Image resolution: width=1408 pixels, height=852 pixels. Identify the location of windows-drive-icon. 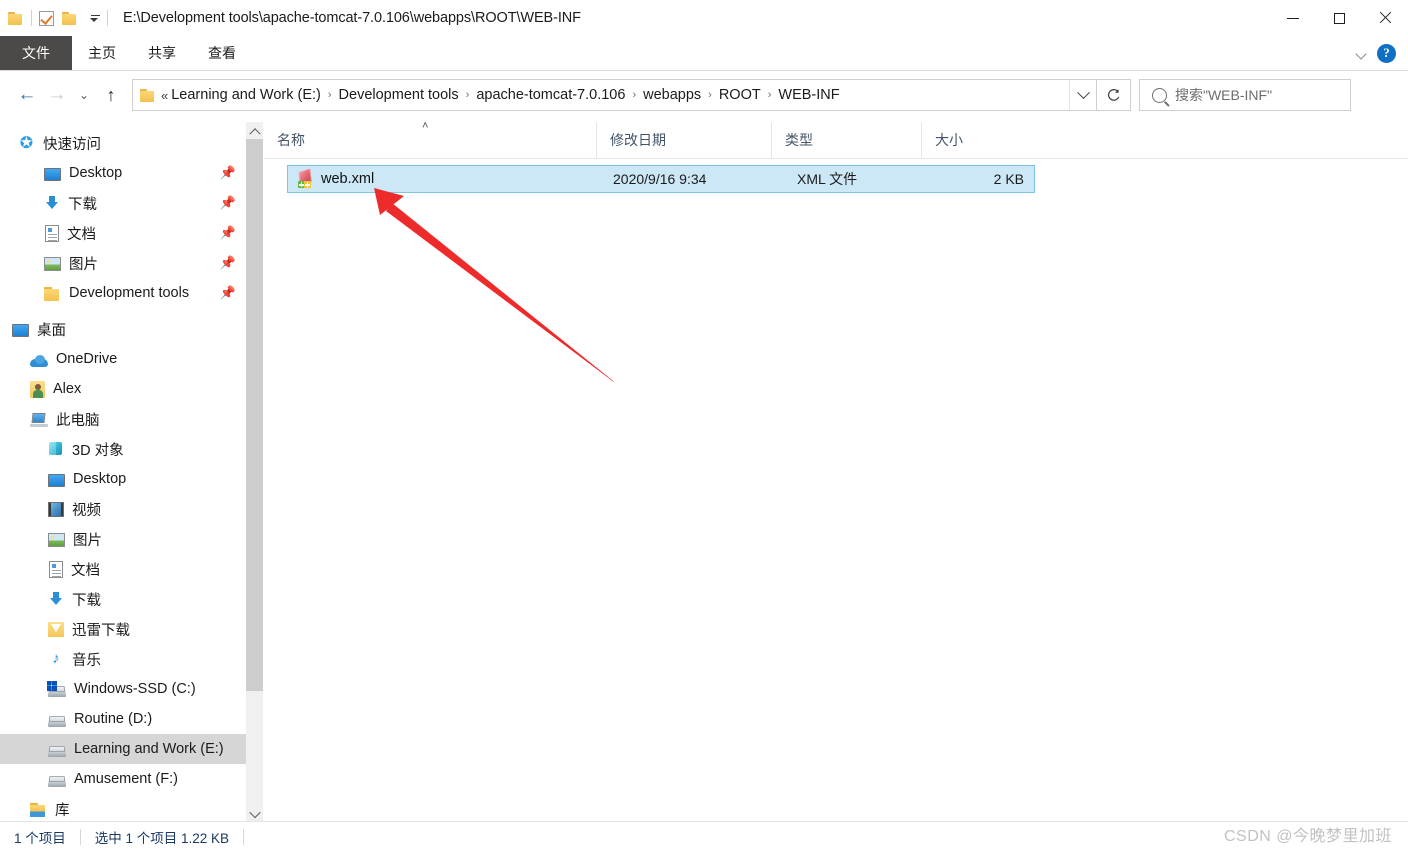
(56, 688).